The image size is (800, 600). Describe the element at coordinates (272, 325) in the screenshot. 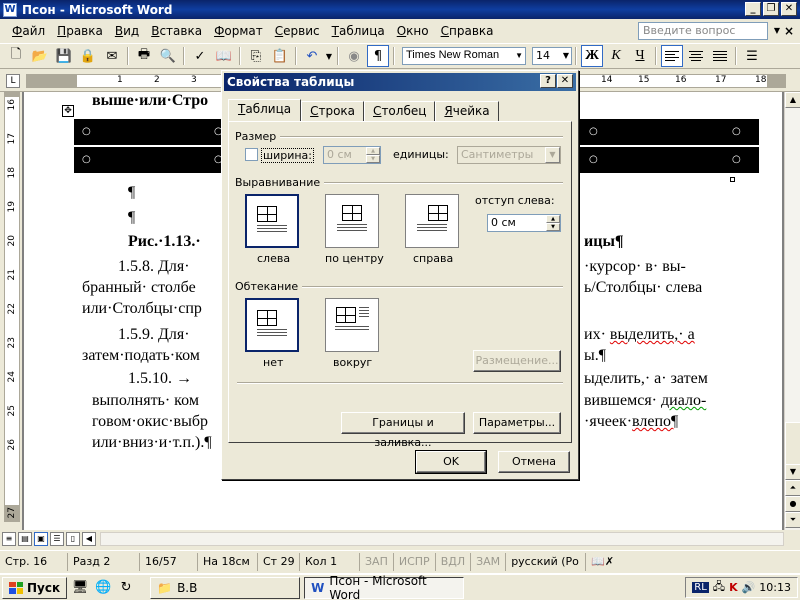

I see `wrap-none-option` at that location.